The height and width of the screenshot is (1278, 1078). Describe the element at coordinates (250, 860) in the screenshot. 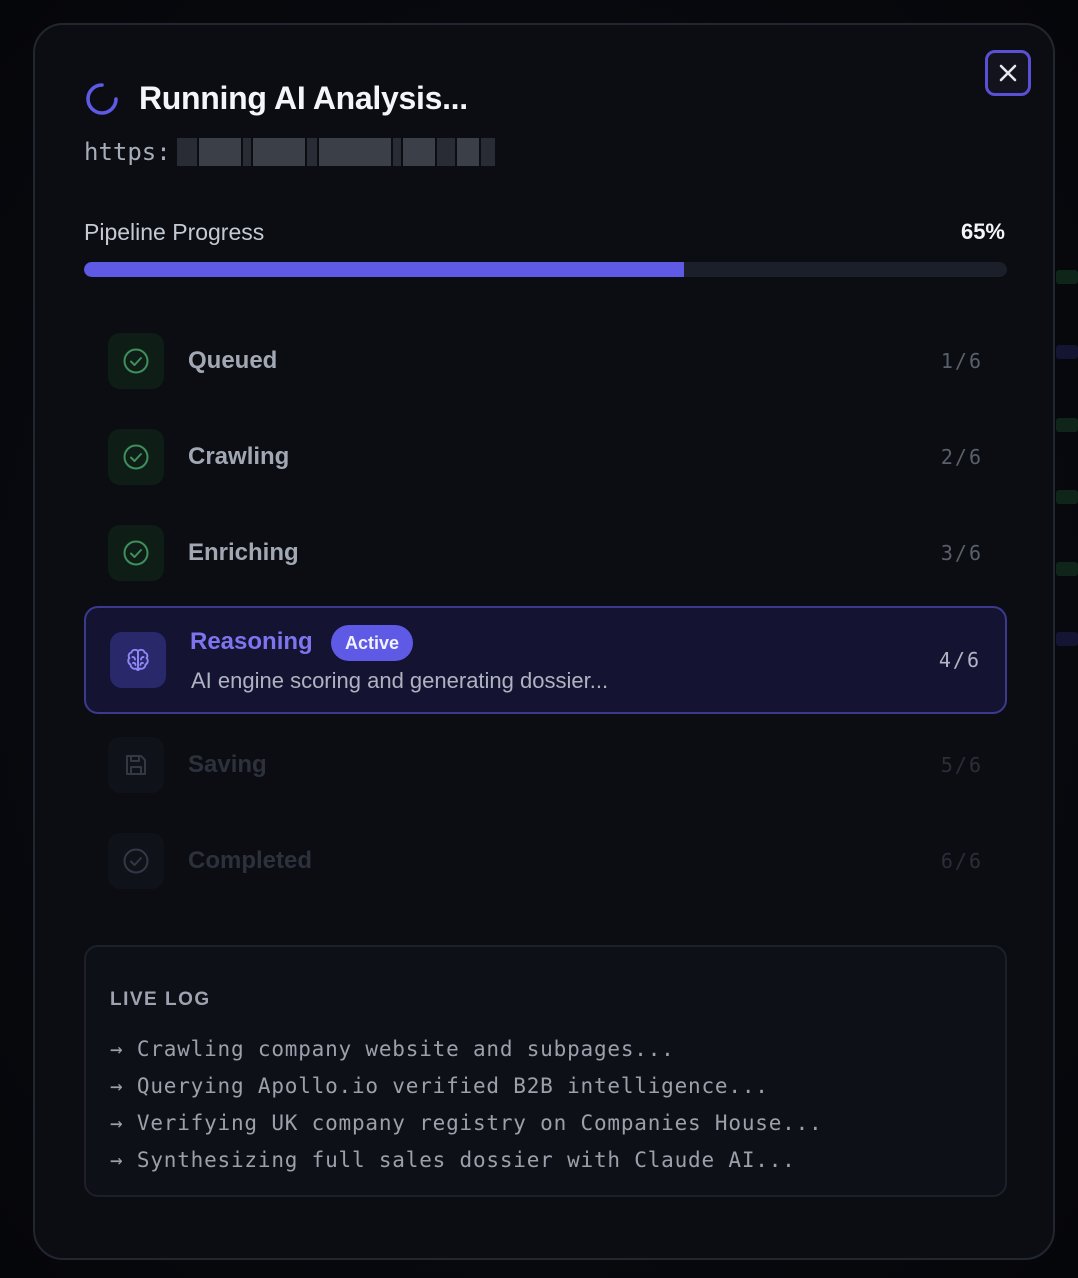

I see `step-label: Completed` at that location.